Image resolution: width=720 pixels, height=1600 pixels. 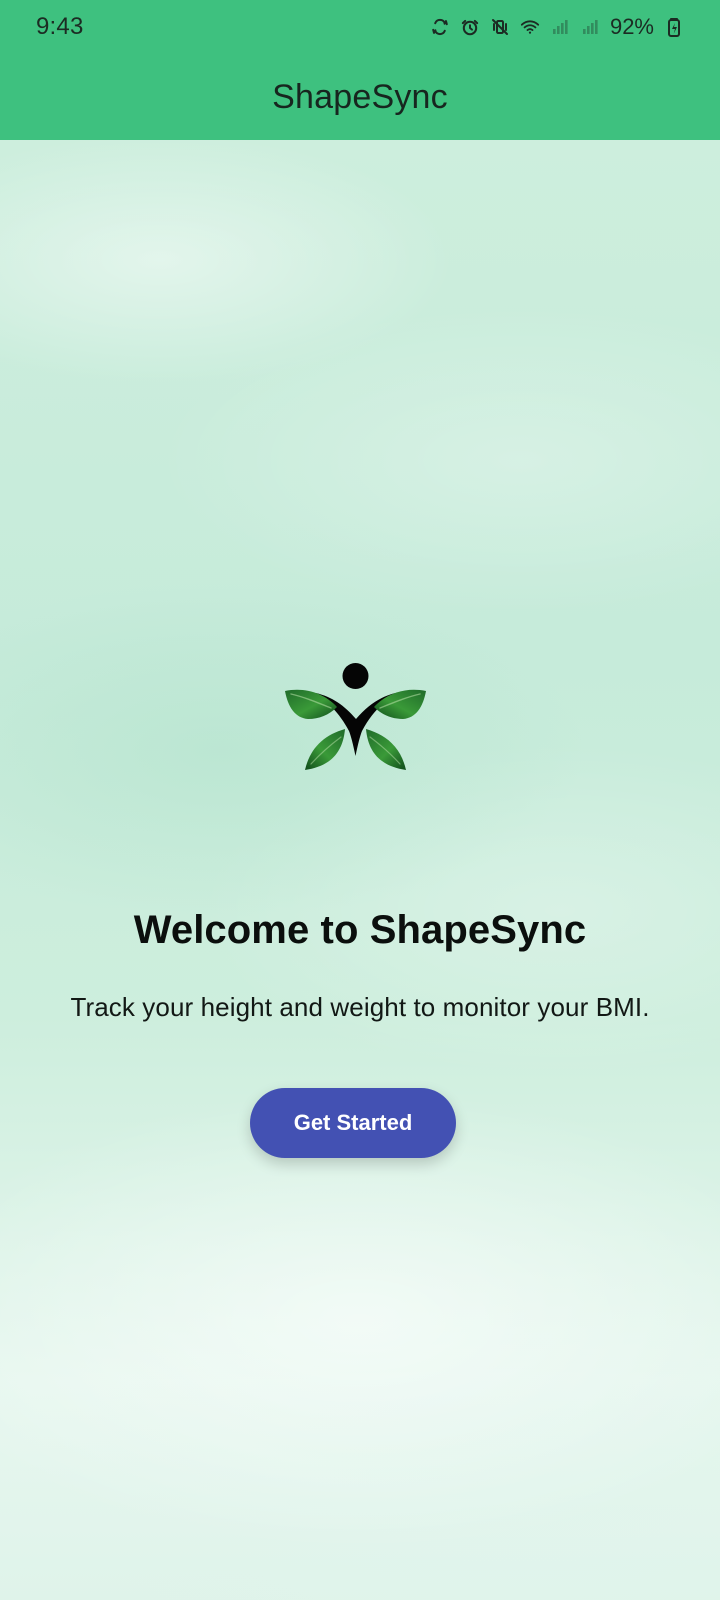 What do you see at coordinates (353, 1123) in the screenshot?
I see `get-started-button: Get Started` at bounding box center [353, 1123].